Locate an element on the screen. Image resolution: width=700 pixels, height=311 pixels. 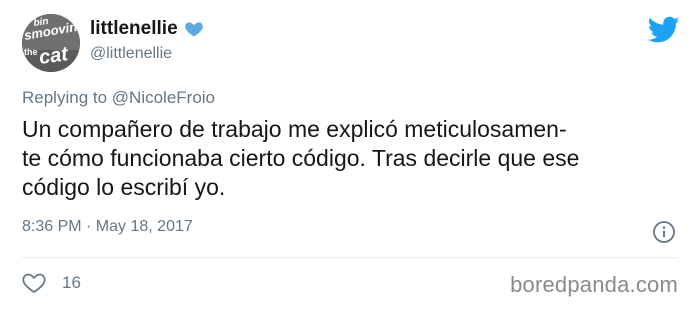
avatar: bin smoovin the cat is located at coordinates (51, 43).